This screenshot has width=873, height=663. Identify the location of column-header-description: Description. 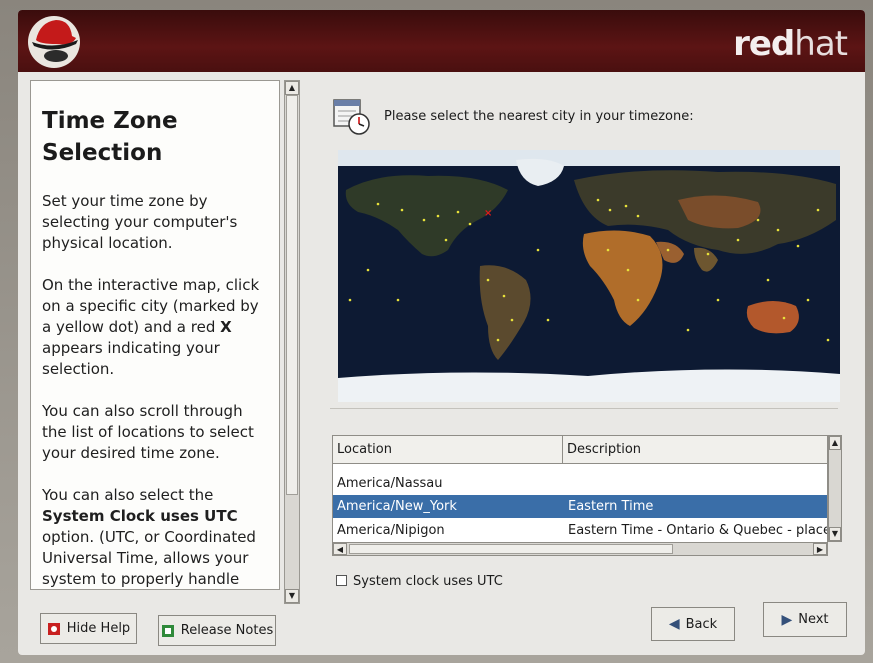
(695, 450).